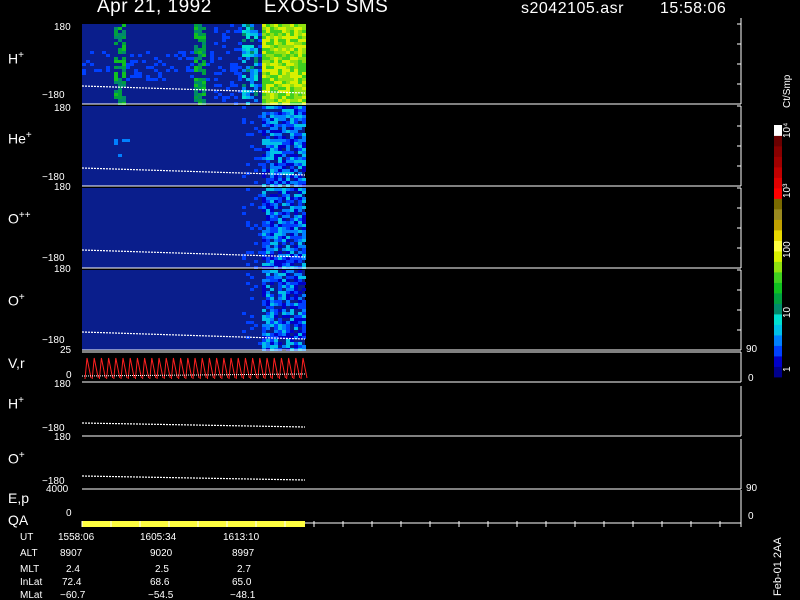 This screenshot has width=800, height=600. What do you see at coordinates (787, 369) in the screenshot?
I see `colorbar-tick: 1` at bounding box center [787, 369].